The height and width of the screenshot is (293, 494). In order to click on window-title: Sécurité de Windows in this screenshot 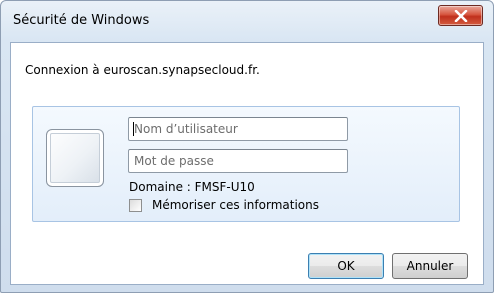, I will do `click(81, 20)`.